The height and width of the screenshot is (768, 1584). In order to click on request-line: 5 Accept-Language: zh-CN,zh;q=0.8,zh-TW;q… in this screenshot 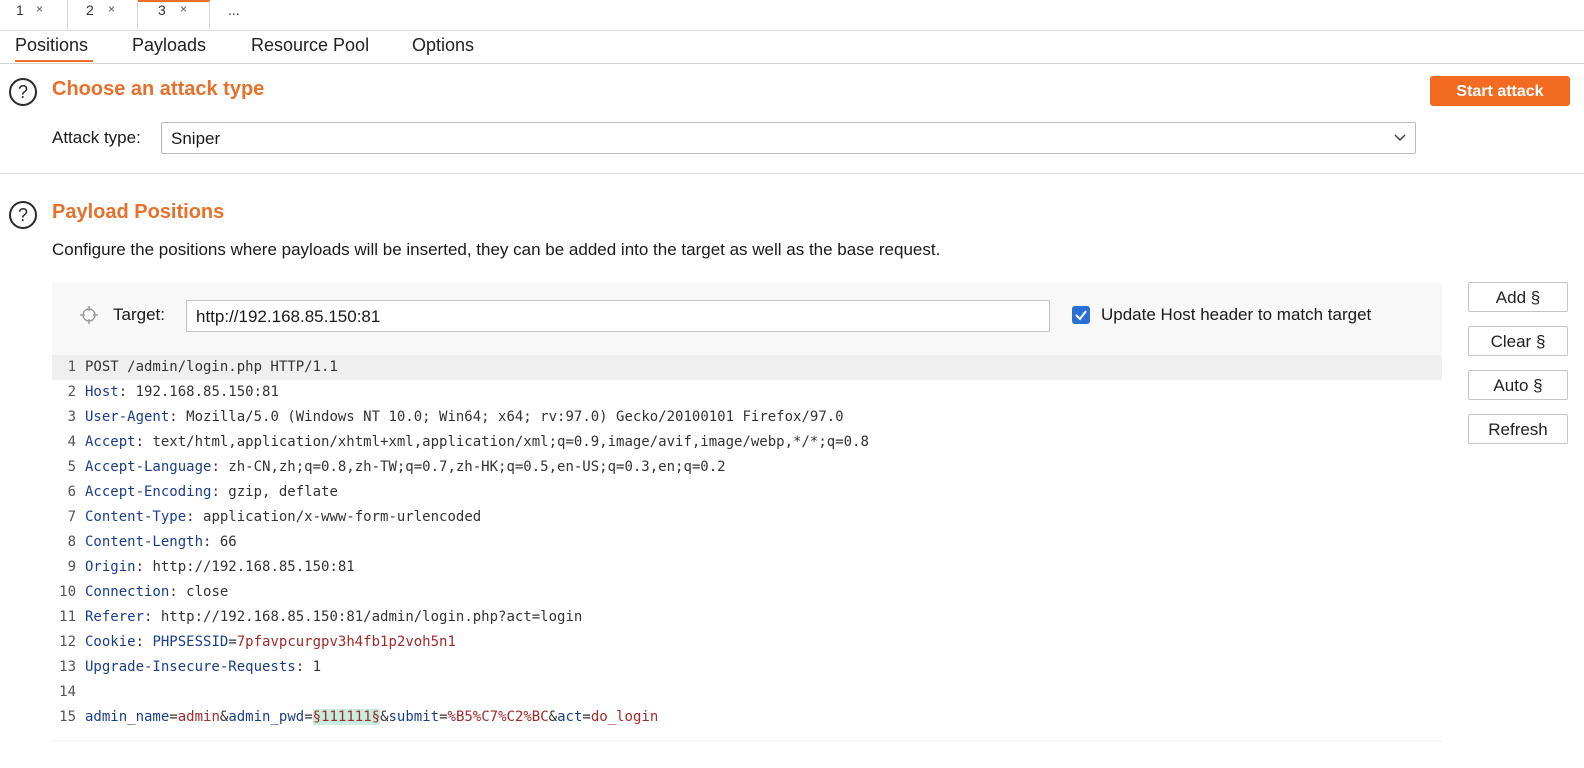, I will do `click(747, 467)`.